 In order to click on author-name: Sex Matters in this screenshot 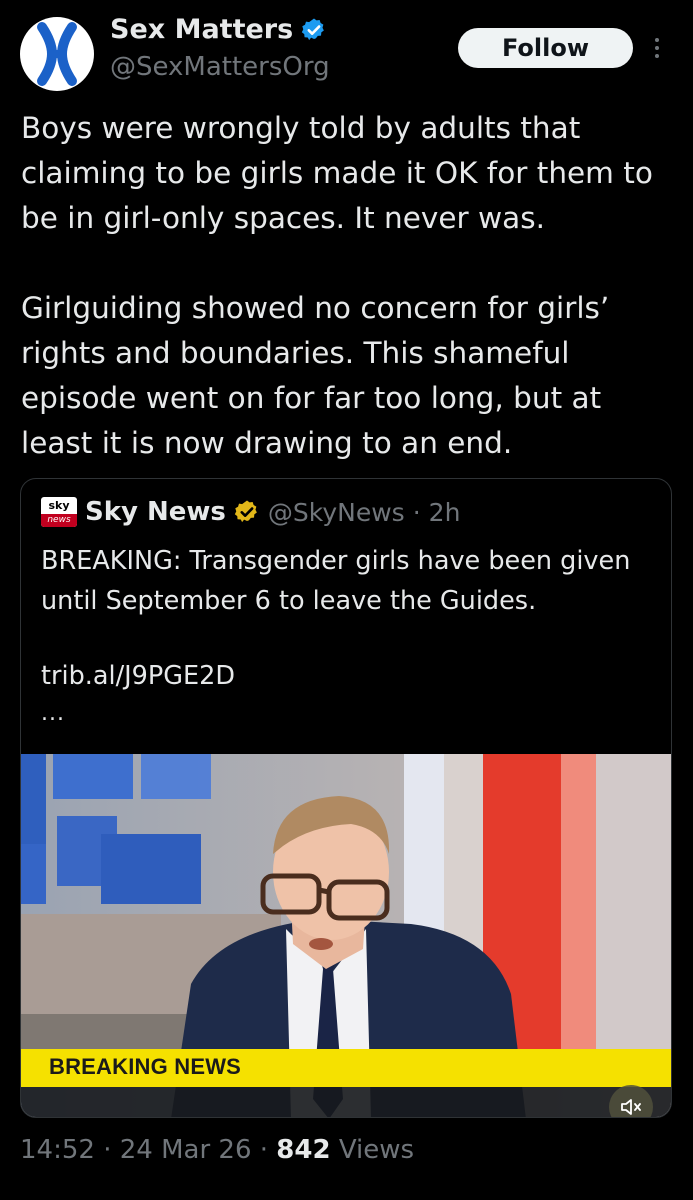, I will do `click(201, 29)`.